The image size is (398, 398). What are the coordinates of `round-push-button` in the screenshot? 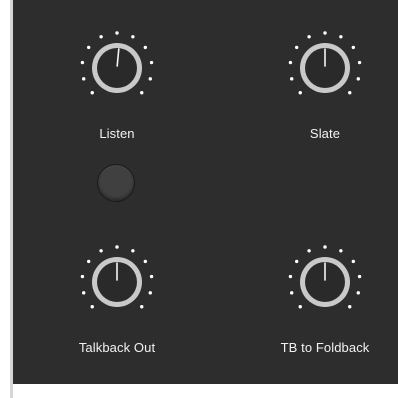 It's located at (116, 183).